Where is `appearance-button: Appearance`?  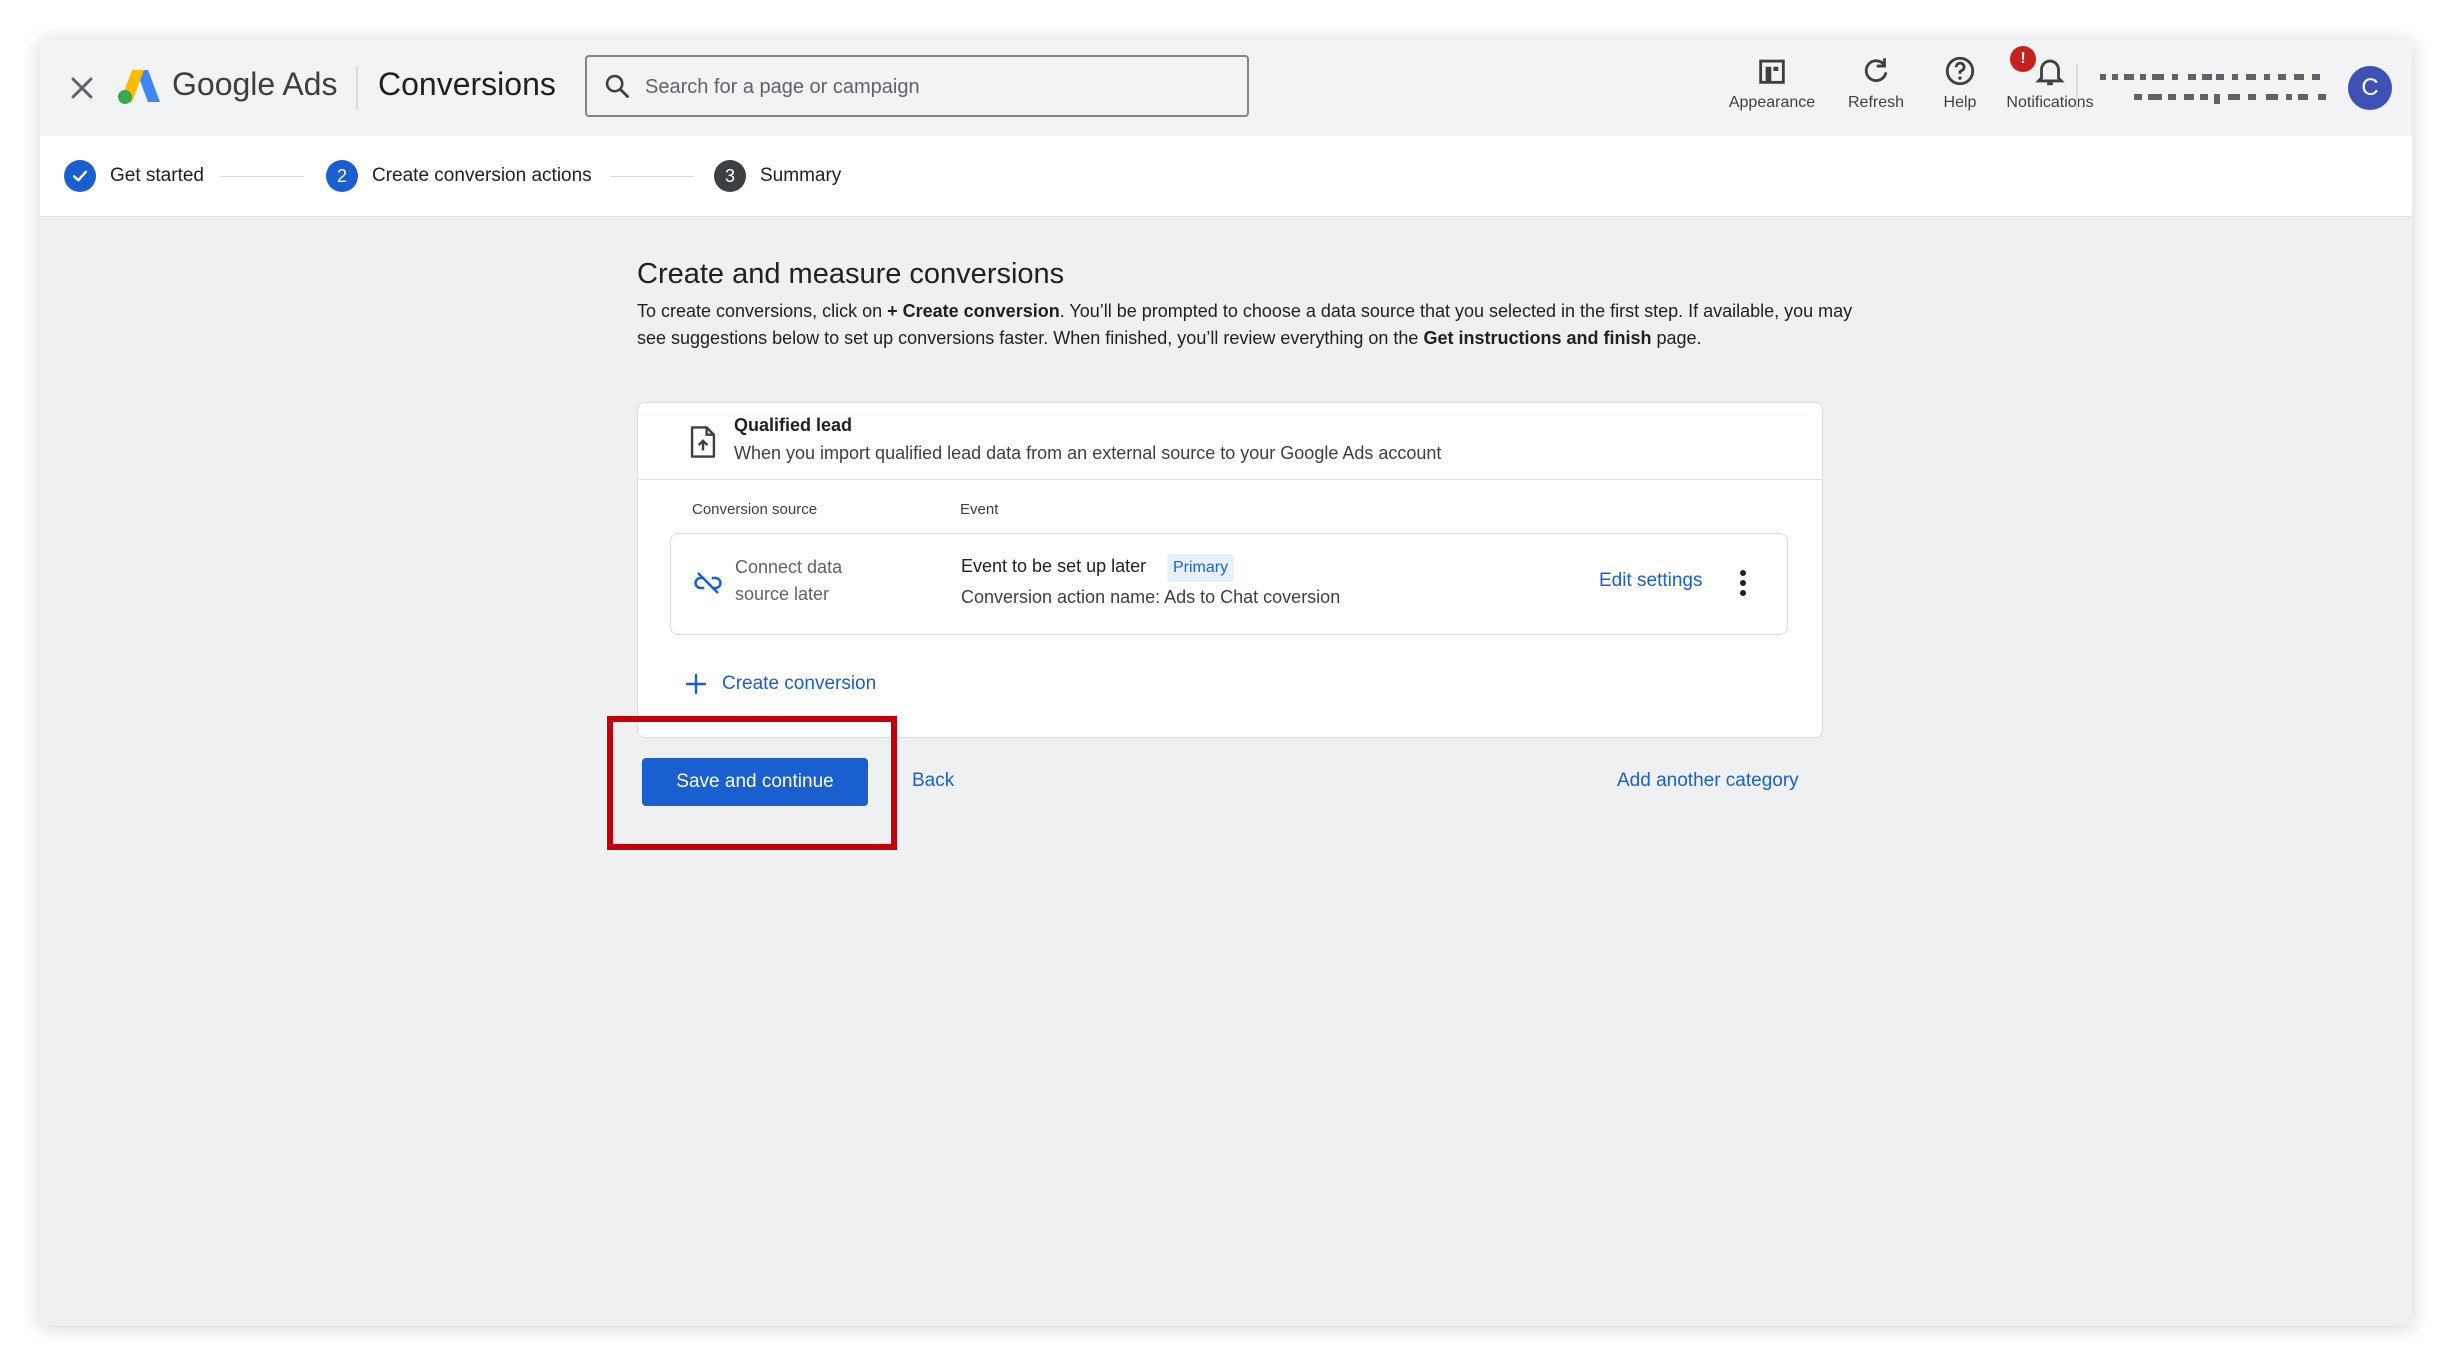 appearance-button: Appearance is located at coordinates (1772, 83).